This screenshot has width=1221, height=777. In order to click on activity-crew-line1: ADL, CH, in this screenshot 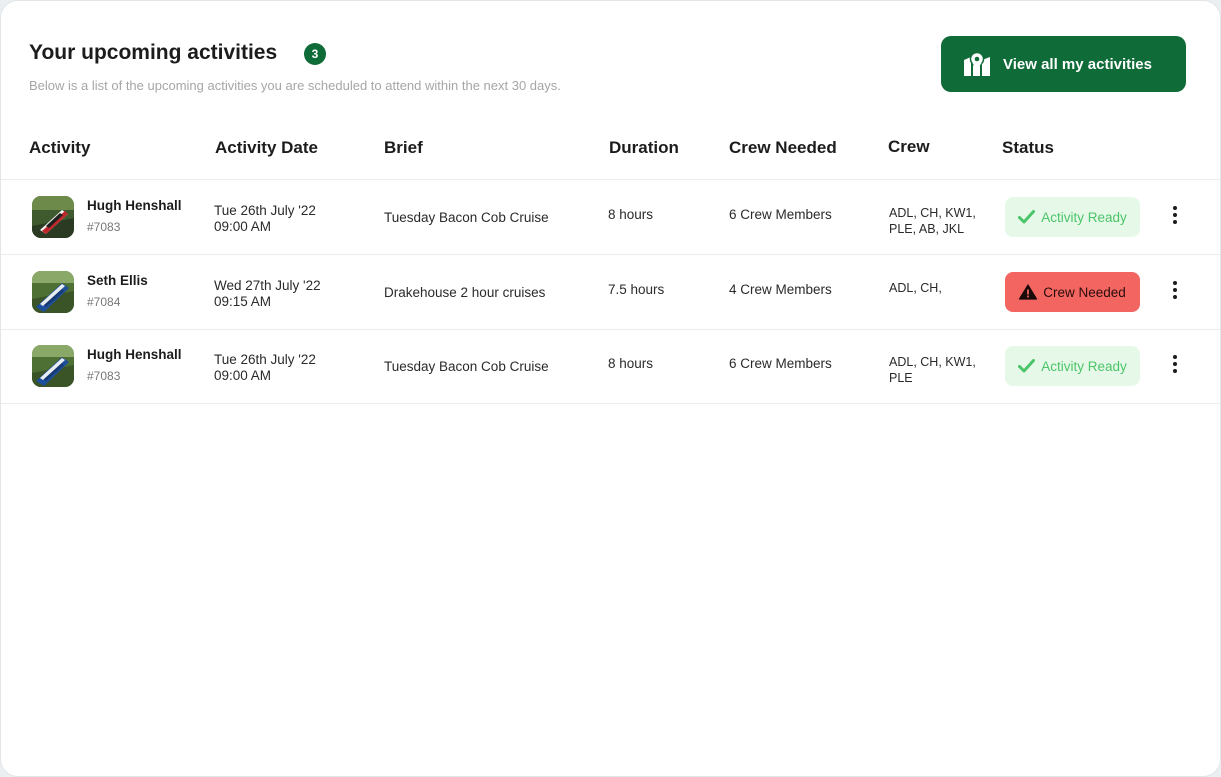, I will do `click(915, 288)`.